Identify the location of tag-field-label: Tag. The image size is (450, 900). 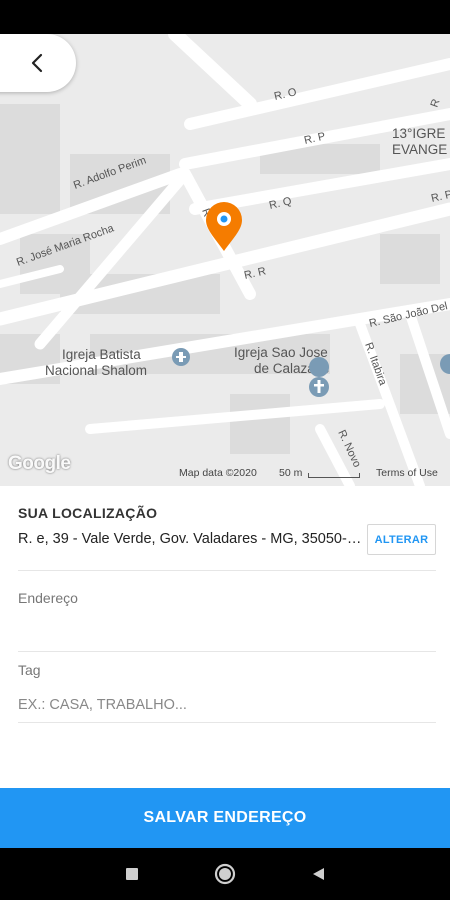
(29, 670).